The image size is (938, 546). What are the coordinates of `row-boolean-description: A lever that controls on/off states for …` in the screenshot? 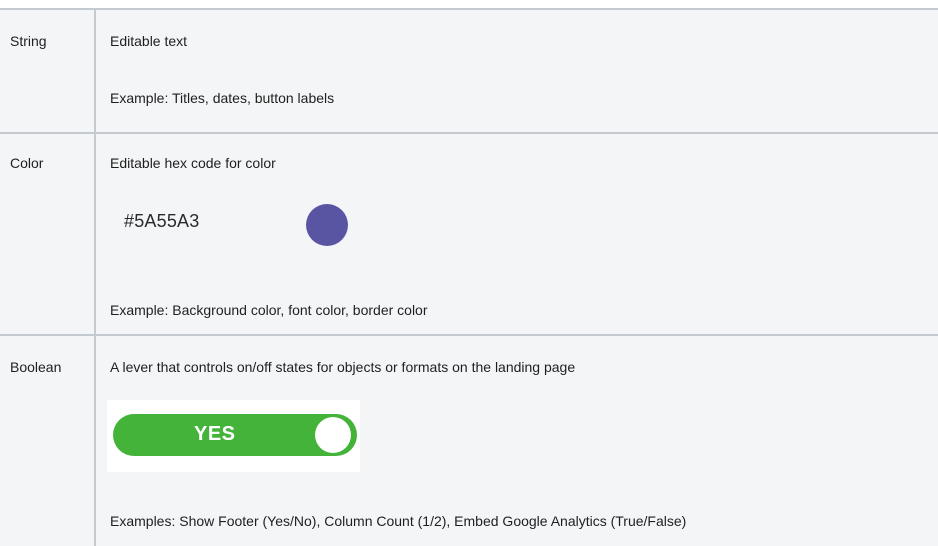 It's located at (343, 367).